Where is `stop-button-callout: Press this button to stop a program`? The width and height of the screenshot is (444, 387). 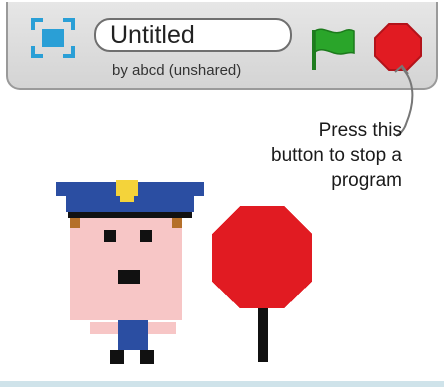
stop-button-callout: Press this button to stop a program is located at coordinates (317, 155).